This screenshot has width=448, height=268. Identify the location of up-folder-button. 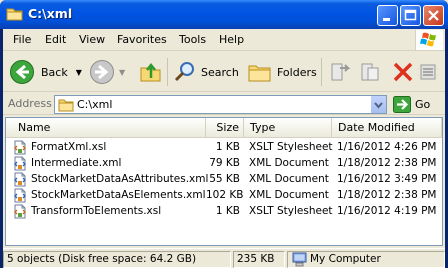
(151, 72).